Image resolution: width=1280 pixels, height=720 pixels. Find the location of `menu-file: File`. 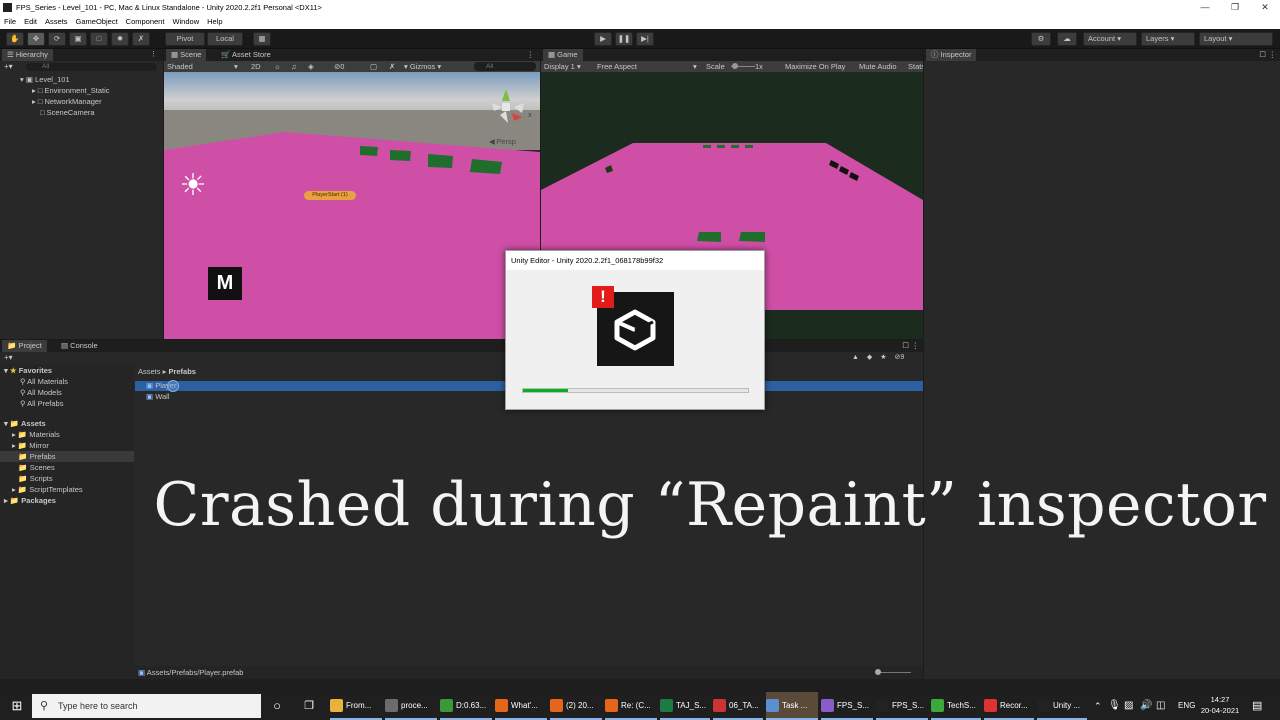

menu-file: File is located at coordinates (10, 22).